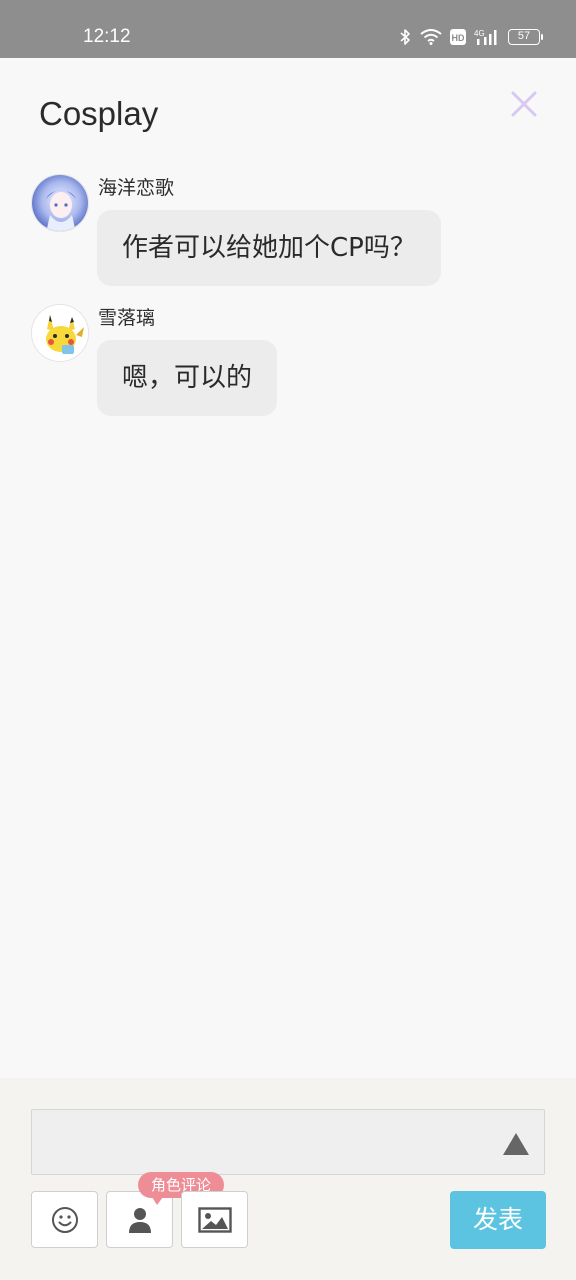 The image size is (576, 1280). What do you see at coordinates (187, 378) in the screenshot?
I see `message-bubble: 嗯，可以的` at bounding box center [187, 378].